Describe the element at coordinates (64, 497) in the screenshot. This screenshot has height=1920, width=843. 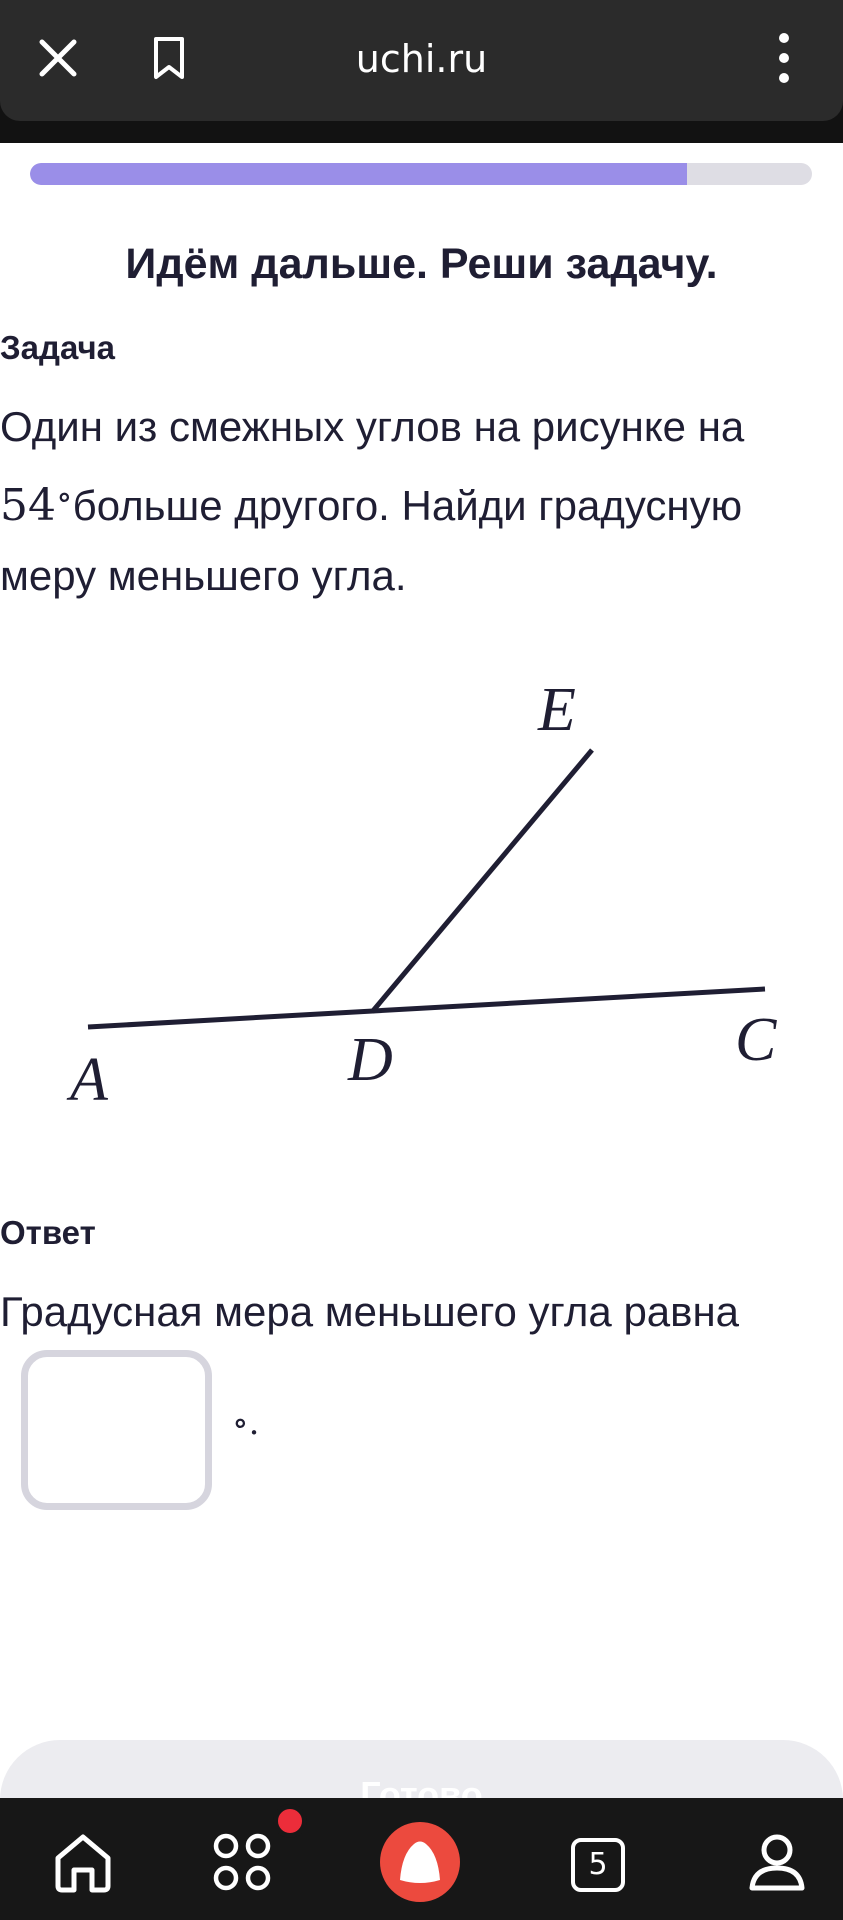
I see `degree-symbol: ∘` at that location.